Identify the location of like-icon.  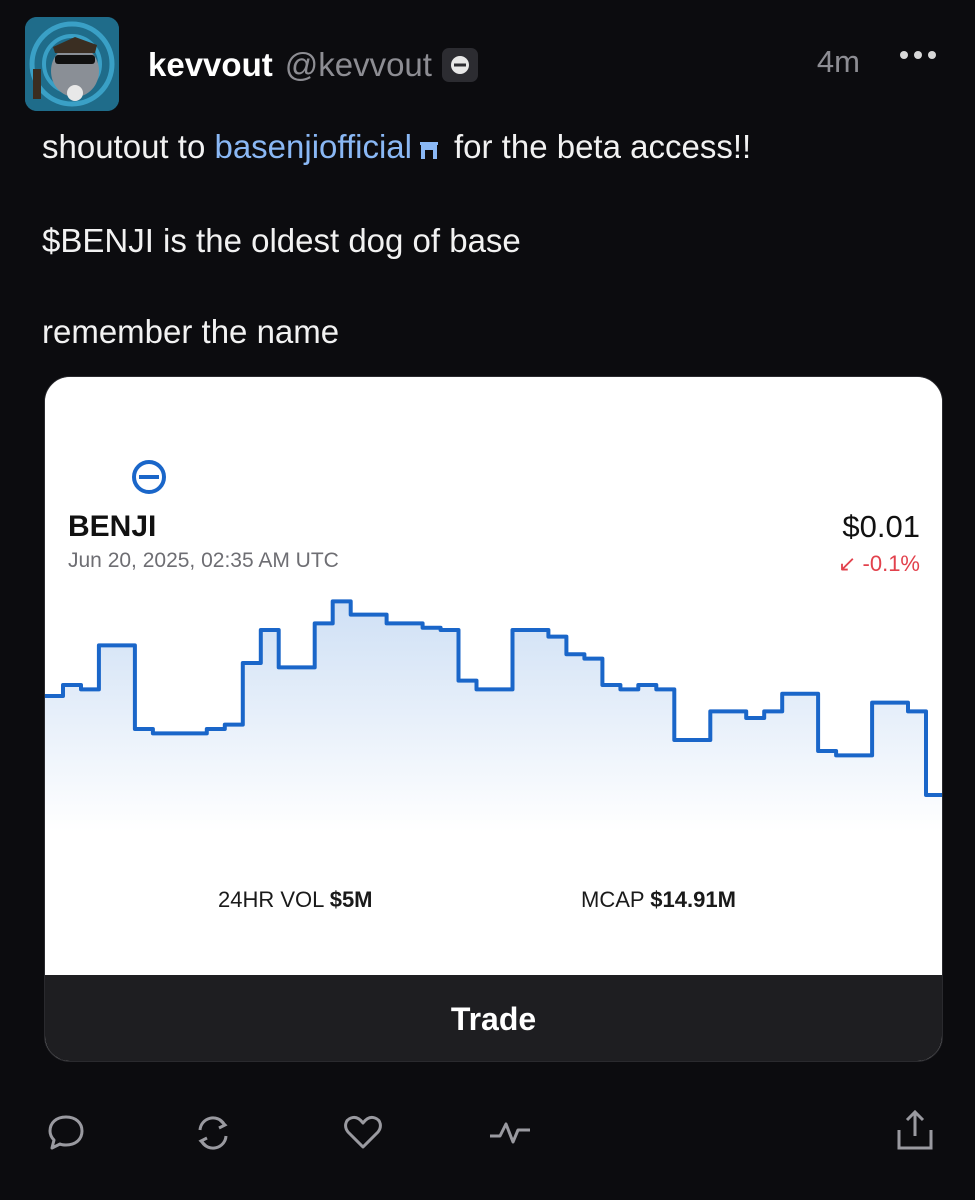
(363, 1134).